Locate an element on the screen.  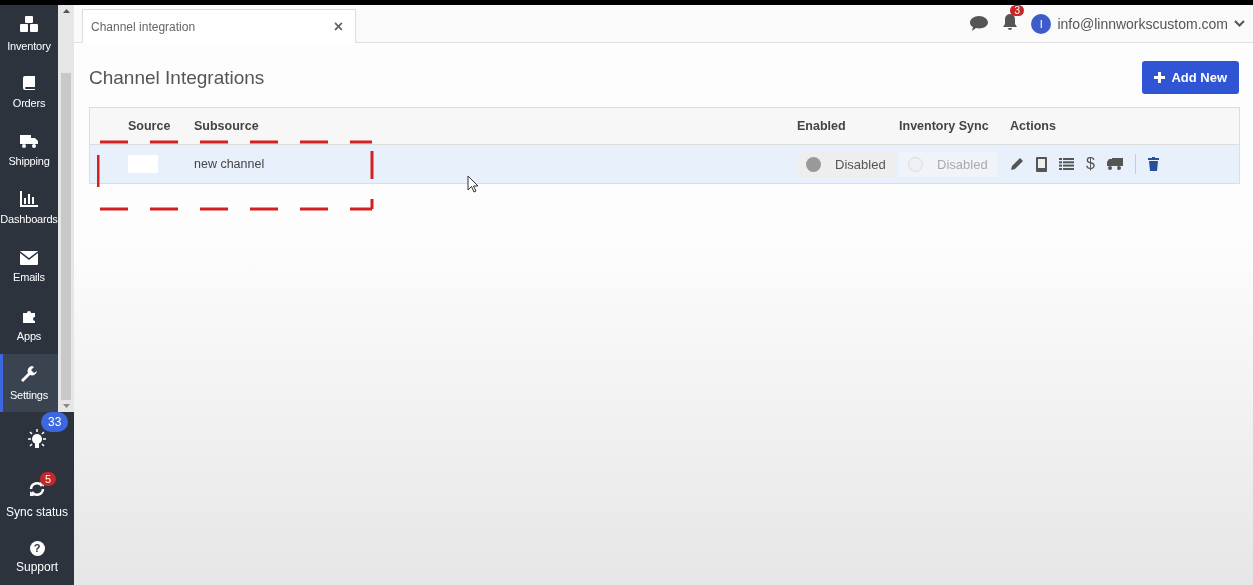
page-tab: Channel integration × is located at coordinates (219, 26).